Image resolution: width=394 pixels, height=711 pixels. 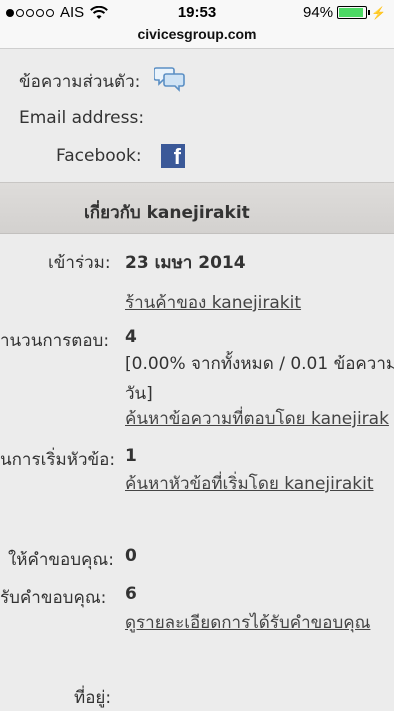 I want to click on private-message-icon, so click(x=170, y=79).